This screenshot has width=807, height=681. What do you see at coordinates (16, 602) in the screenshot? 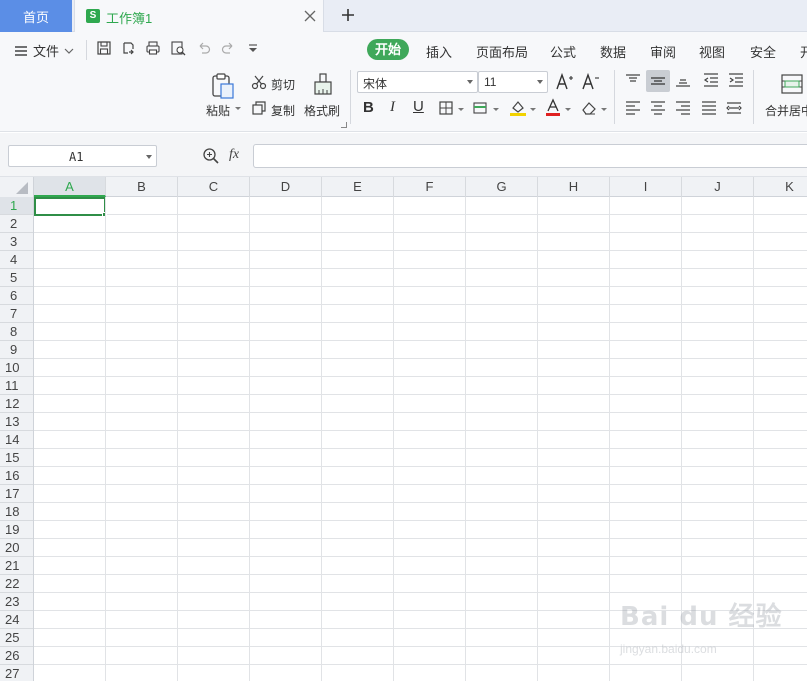
I see `row-header: 23` at bounding box center [16, 602].